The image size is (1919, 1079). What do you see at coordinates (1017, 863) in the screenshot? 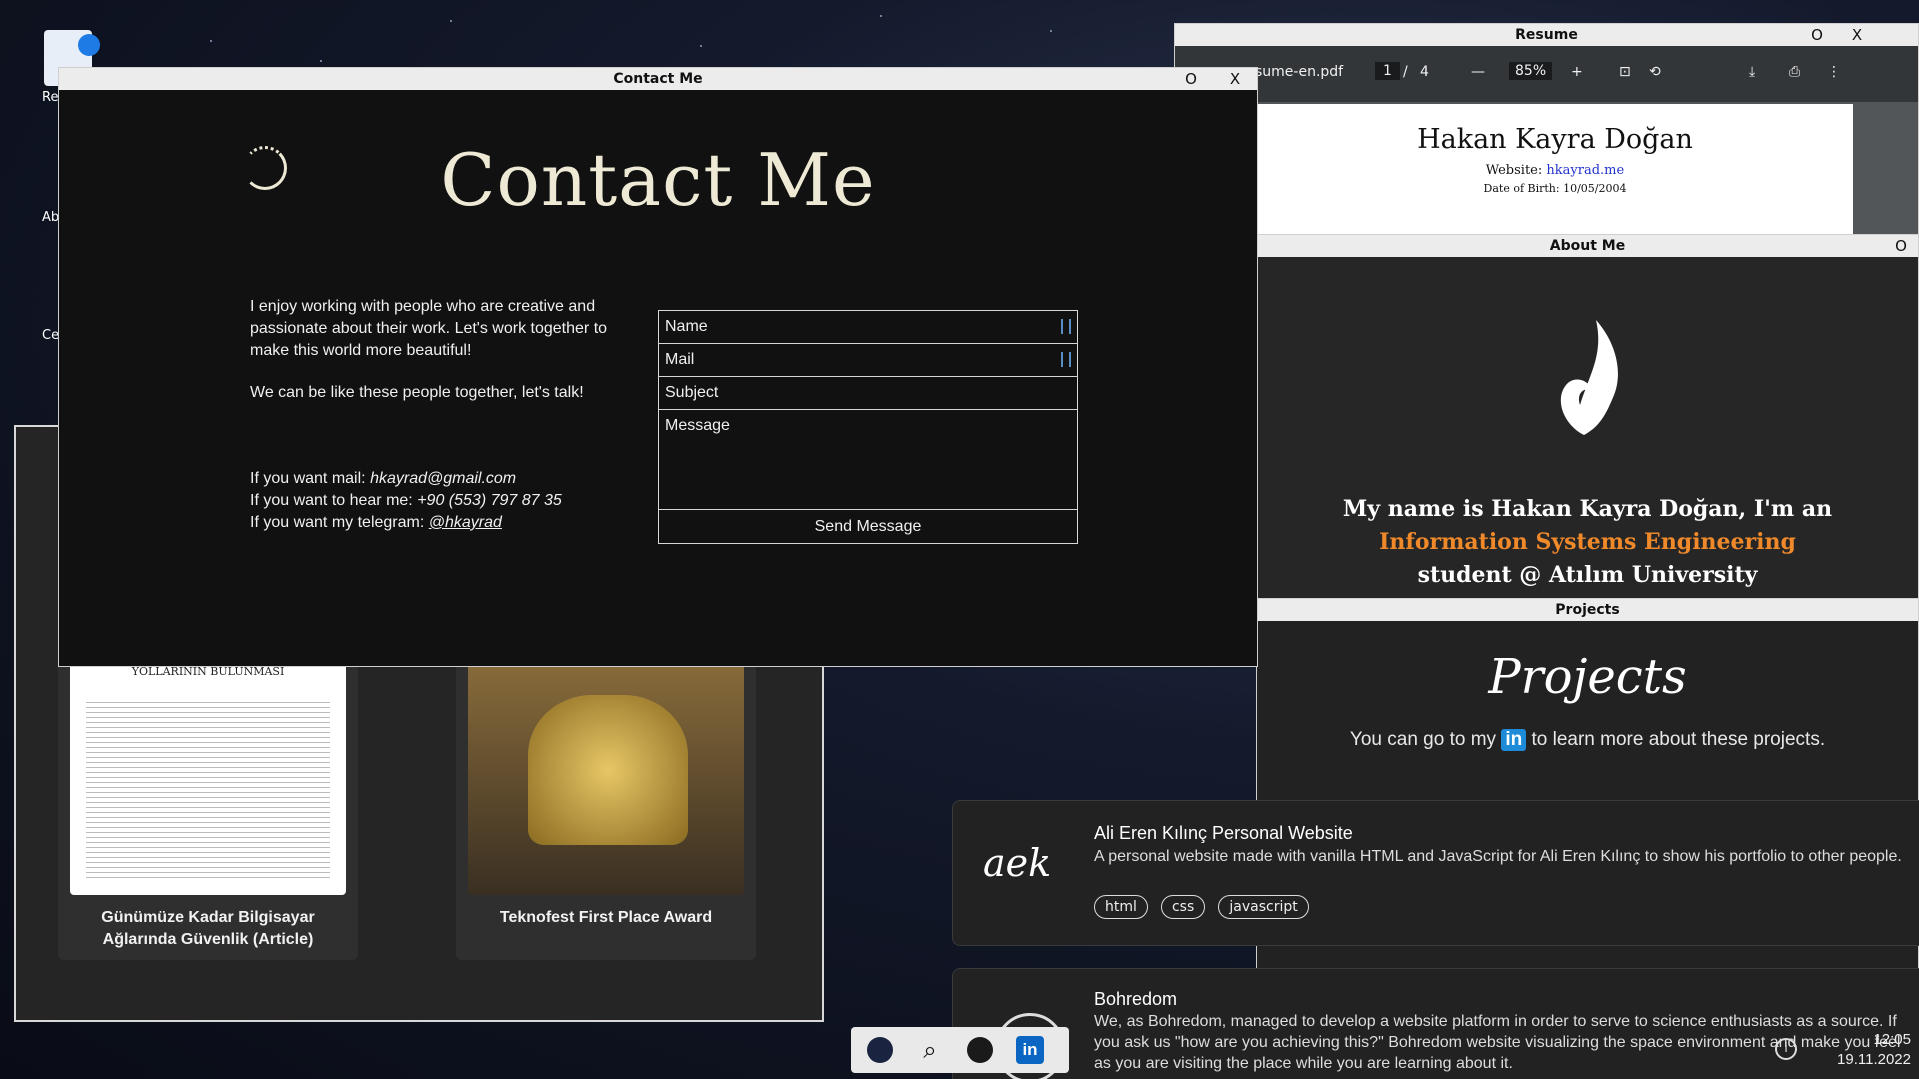
I see `project-logo: aek` at bounding box center [1017, 863].